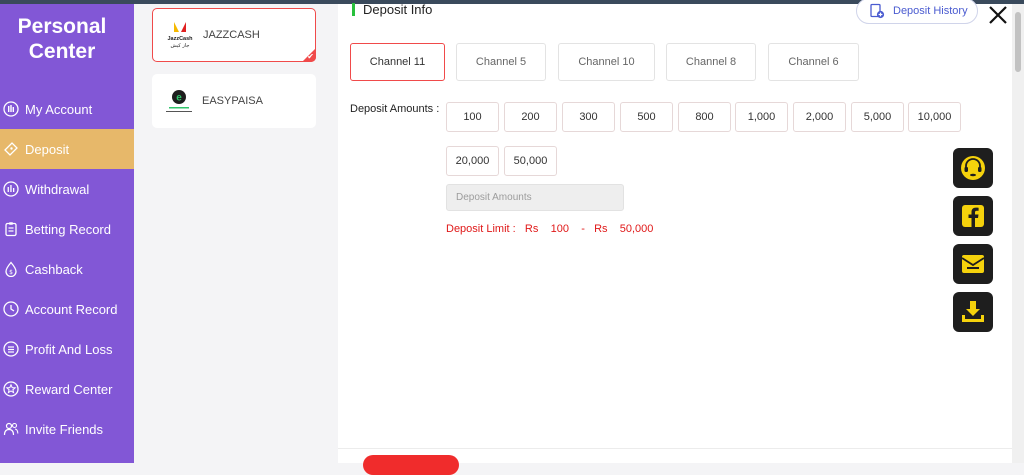  I want to click on payment-jazzcash: JazzCash جاز کیش JAZZCASH ✔, so click(234, 35).